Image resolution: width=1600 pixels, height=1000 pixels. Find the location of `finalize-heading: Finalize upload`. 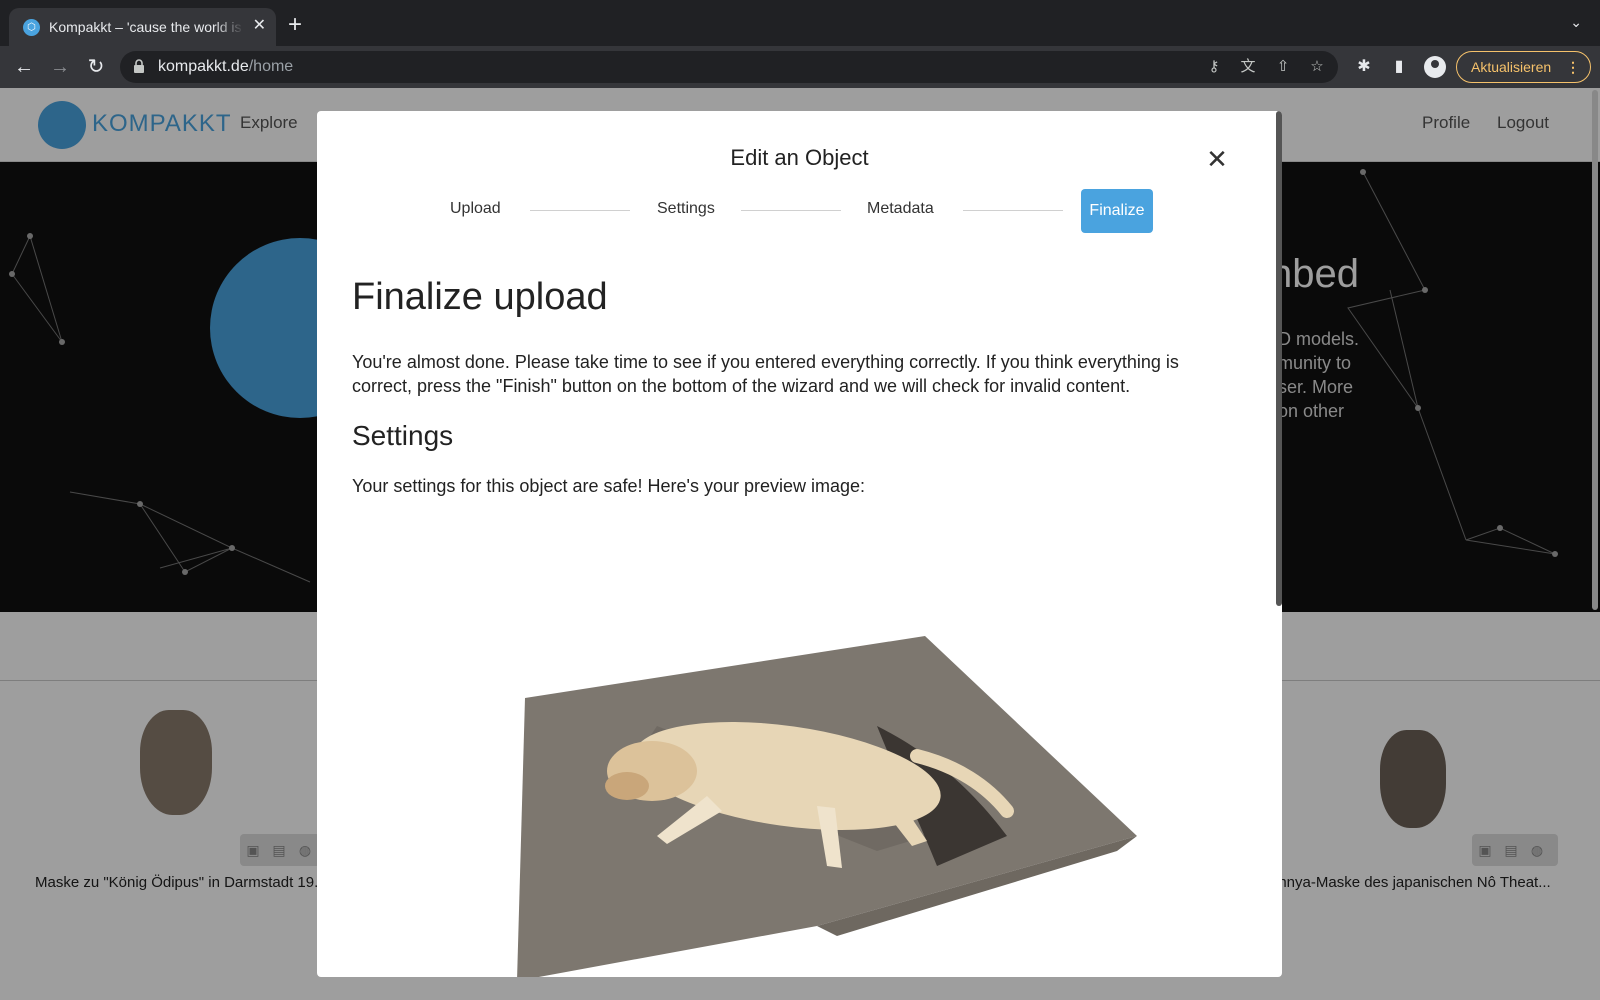

finalize-heading: Finalize upload is located at coordinates (480, 297).